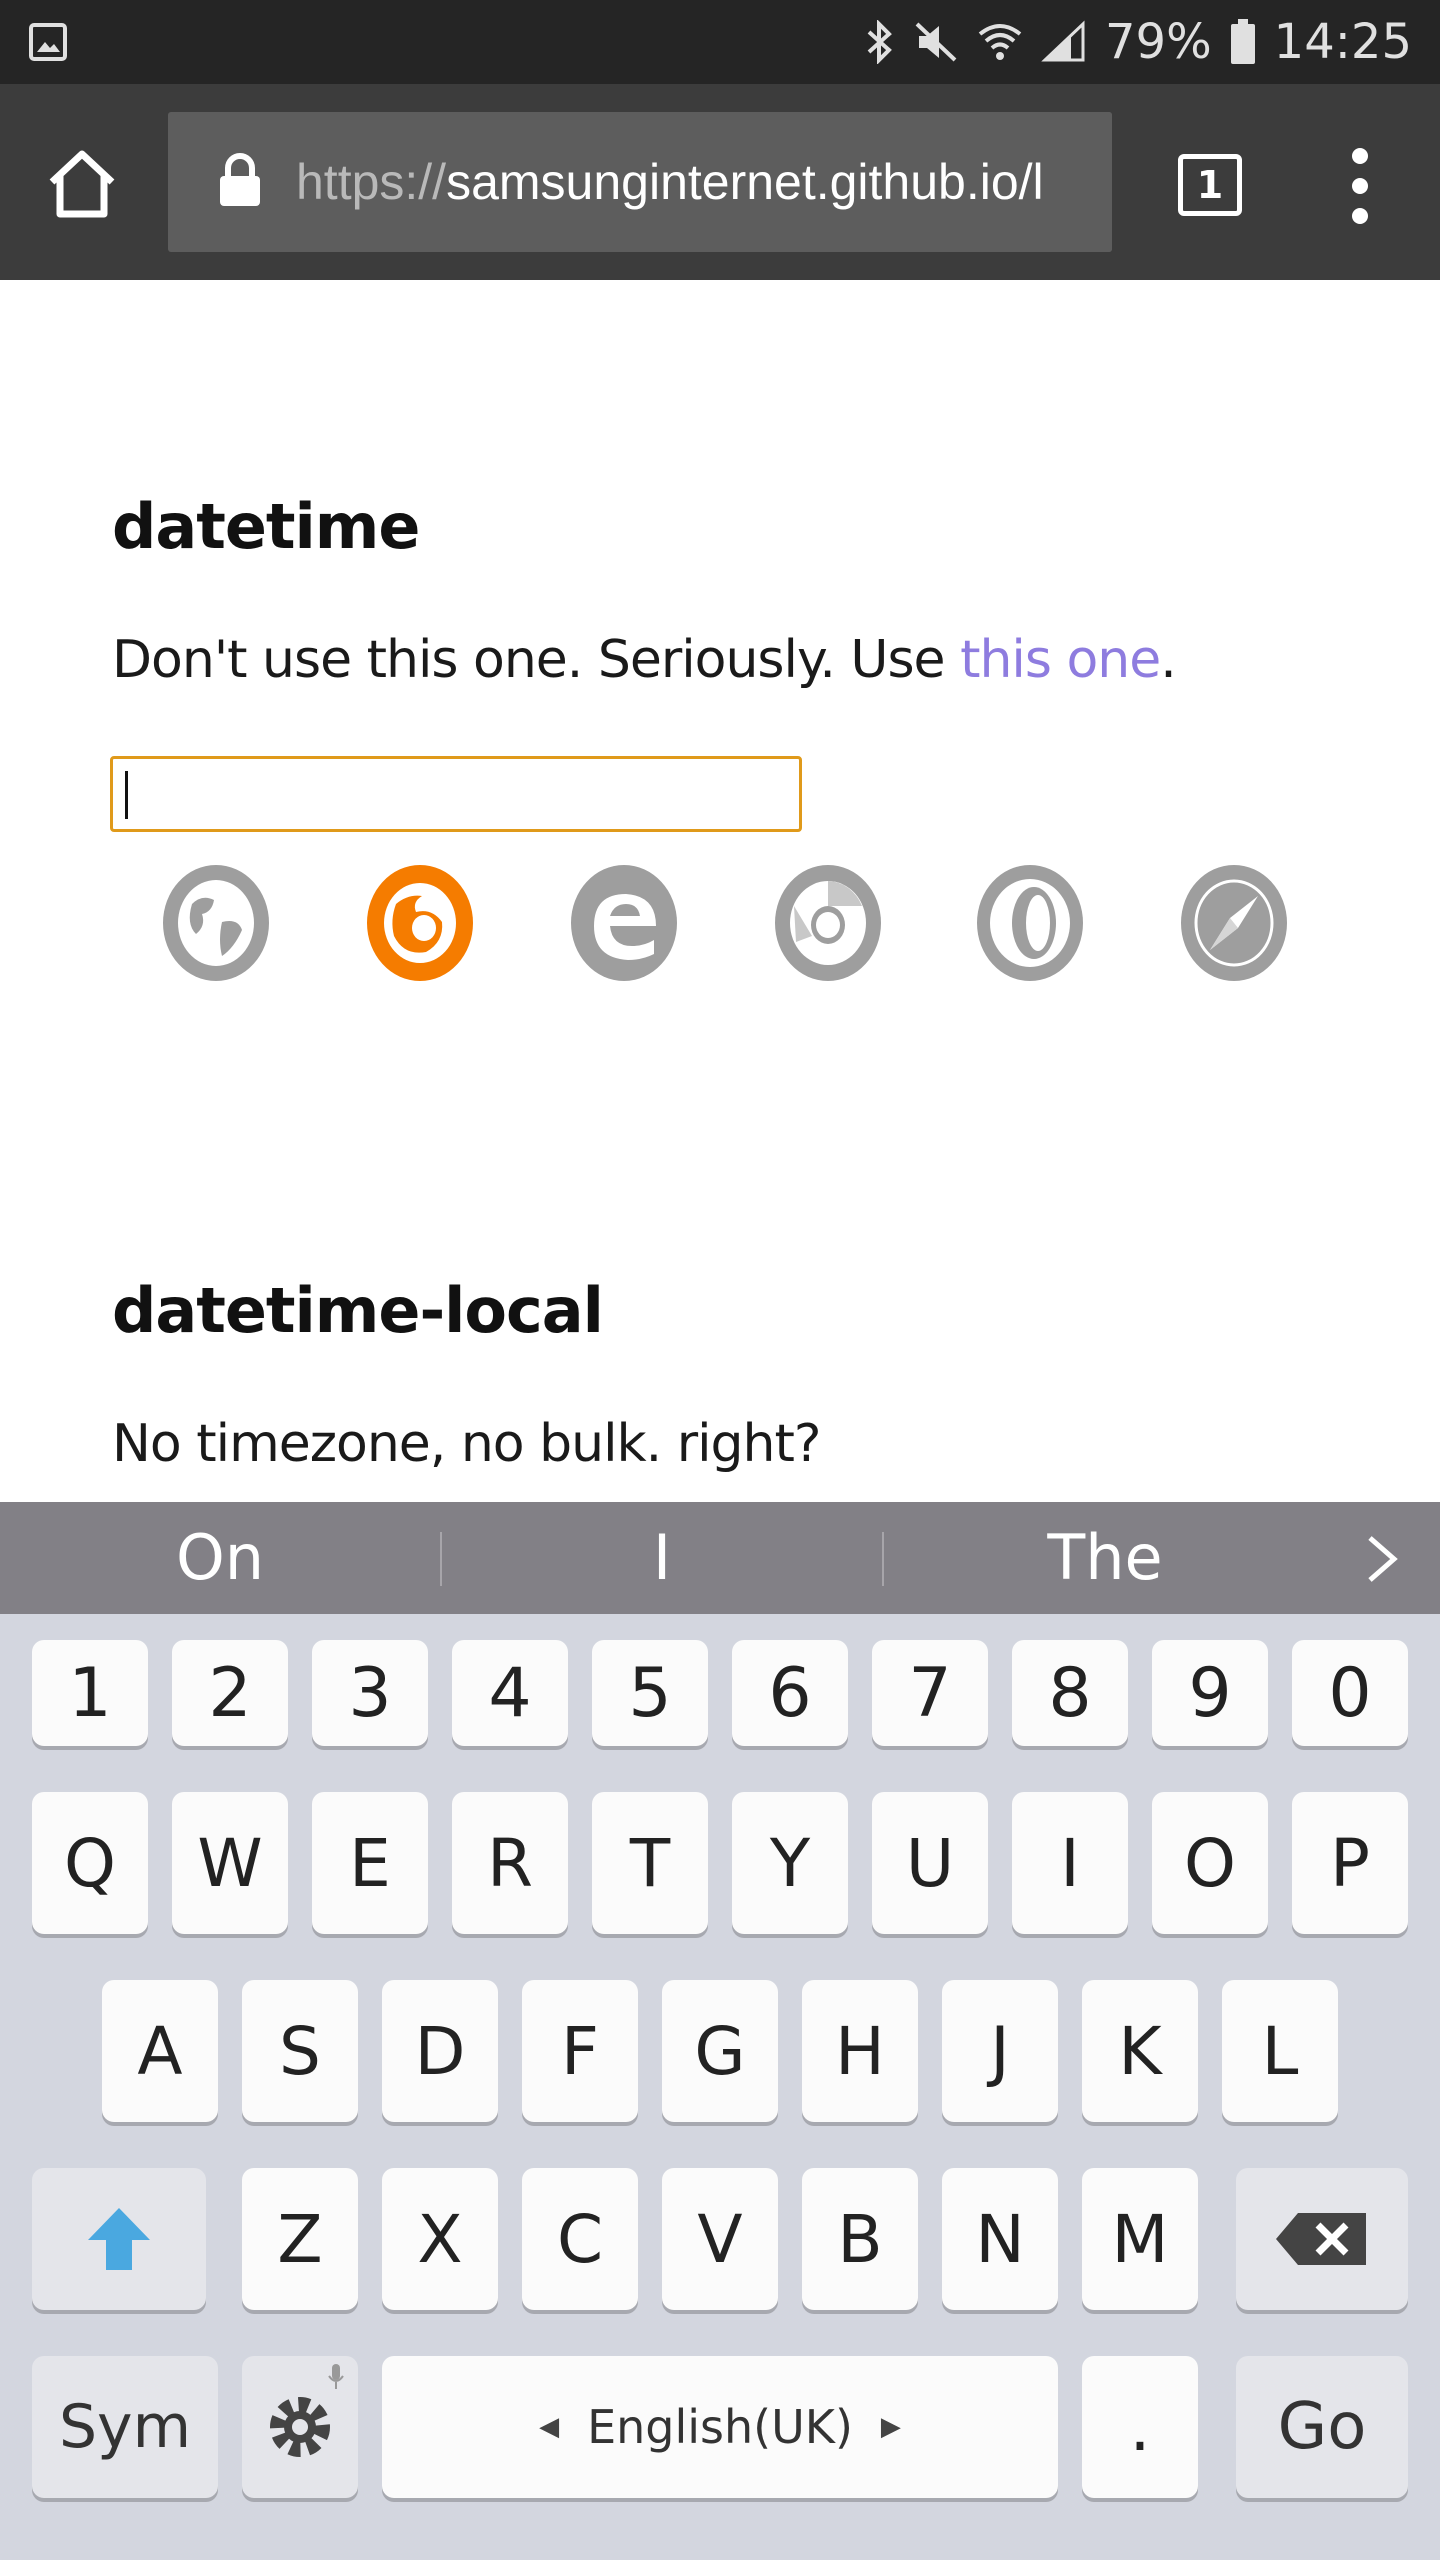 This screenshot has width=1440, height=2560. What do you see at coordinates (370, 1863) in the screenshot?
I see `key-e: E` at bounding box center [370, 1863].